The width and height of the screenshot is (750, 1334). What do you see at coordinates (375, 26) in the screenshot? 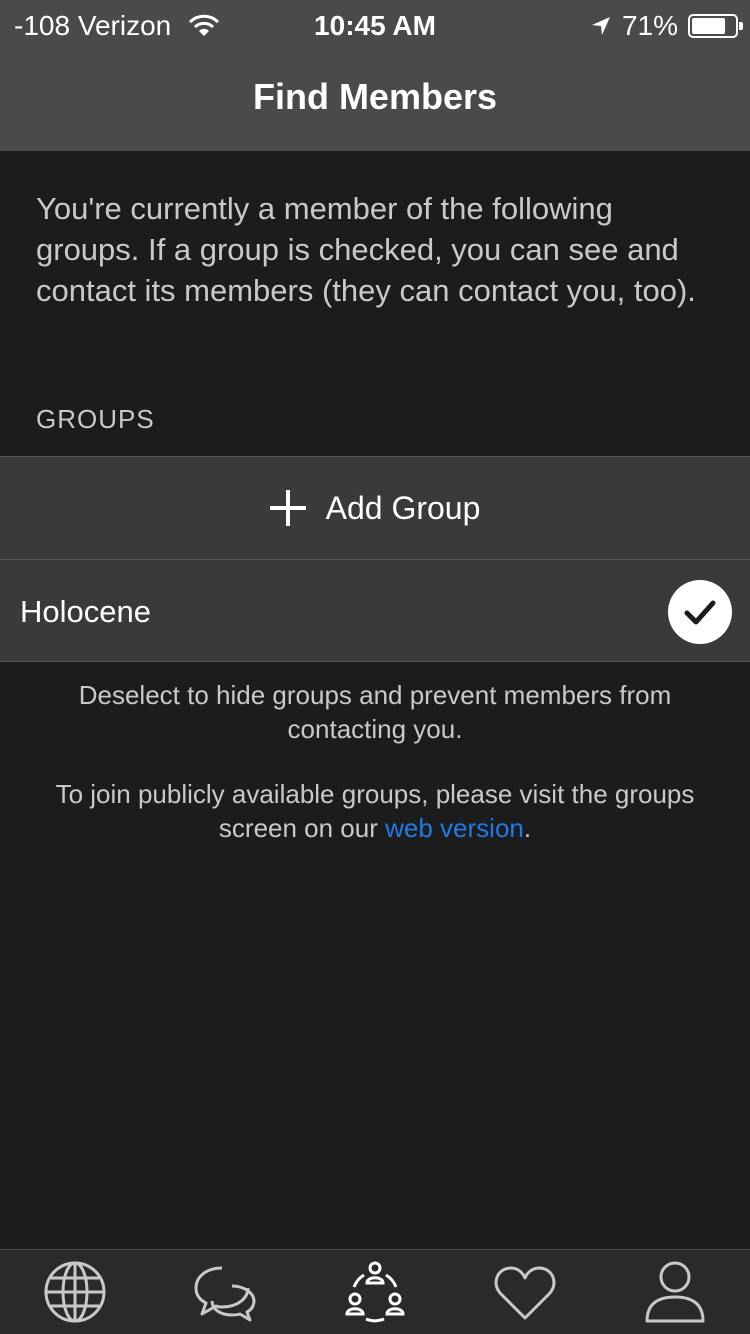
I see `status-bar: -108 Verizon 10:45 AM 71%` at bounding box center [375, 26].